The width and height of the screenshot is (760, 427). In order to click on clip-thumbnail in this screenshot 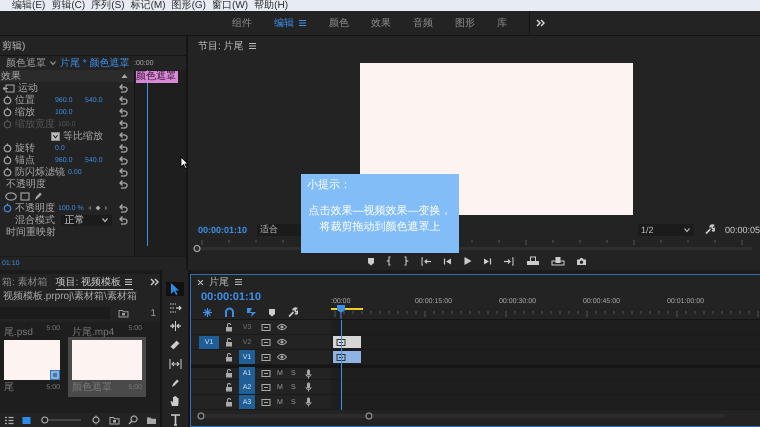, I will do `click(107, 360)`.